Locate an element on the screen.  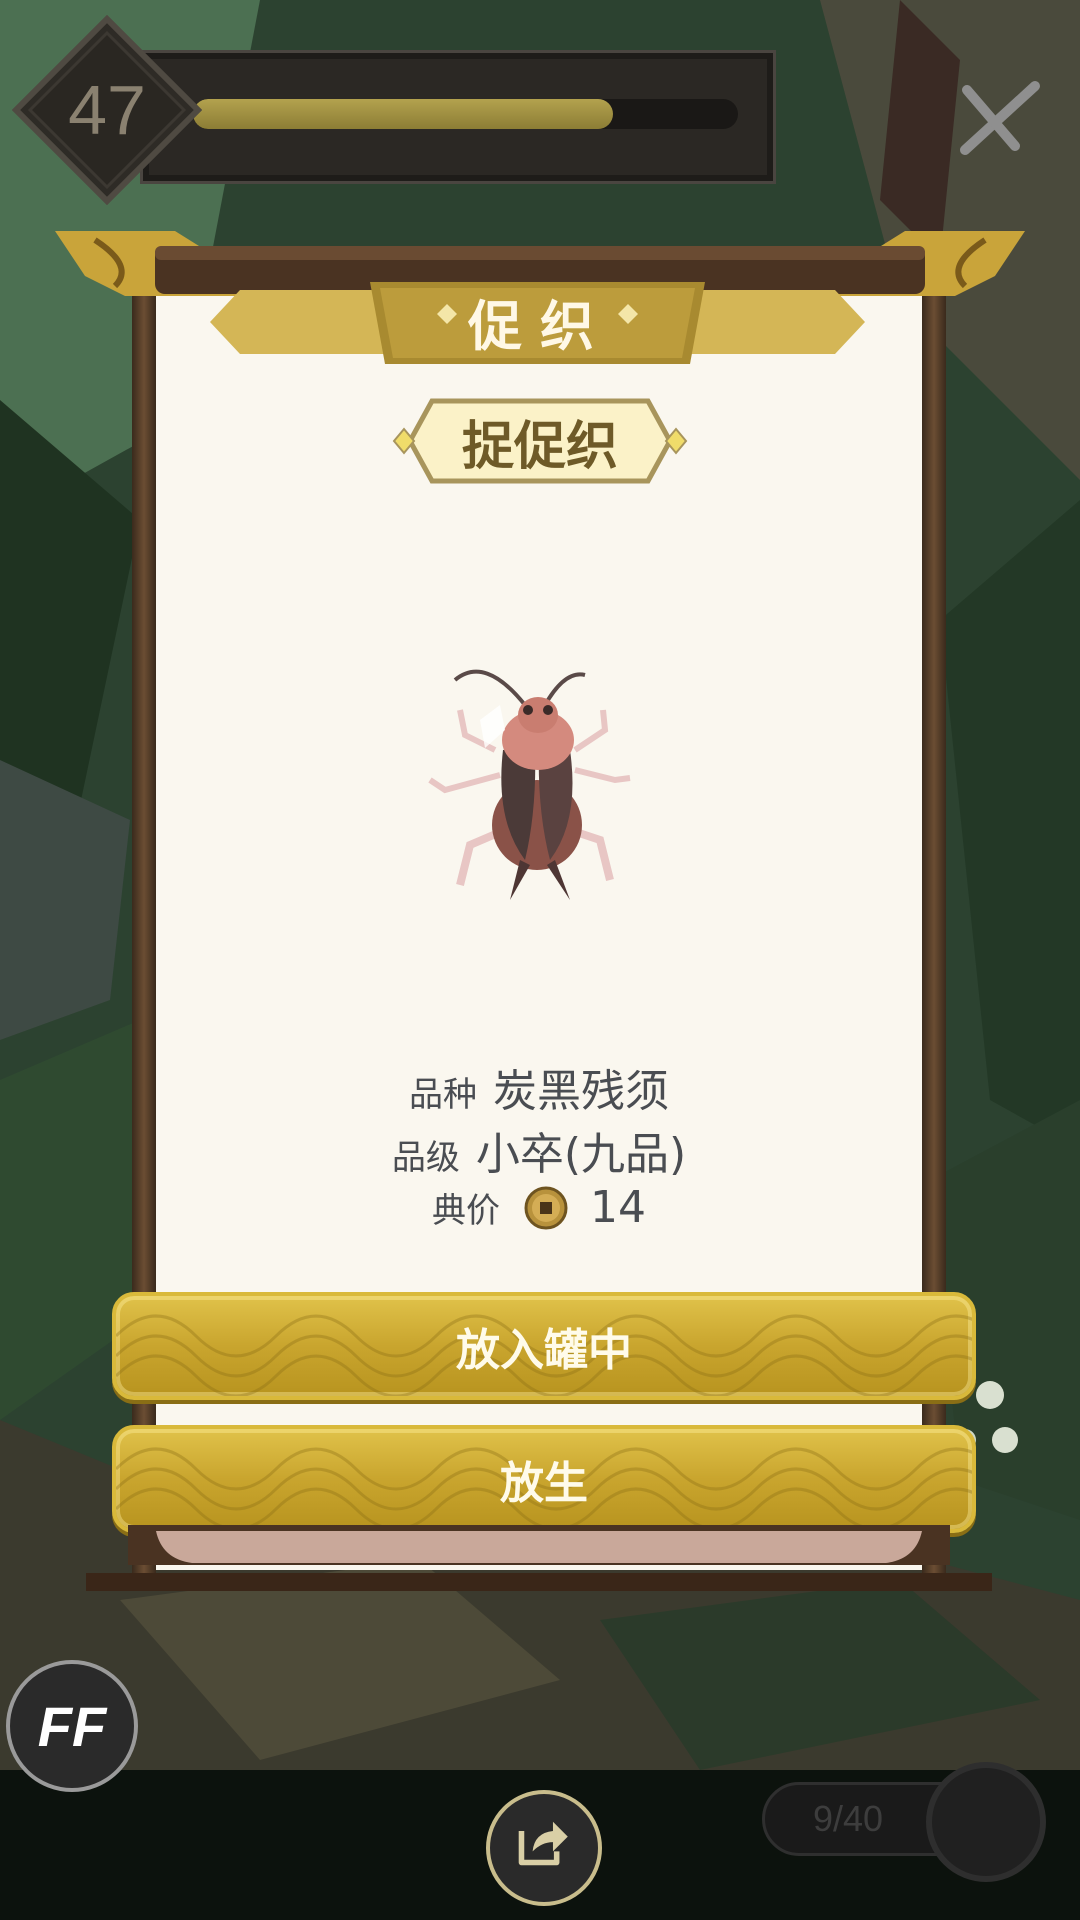
price-row: 典价 14 is located at coordinates (539, 1207).